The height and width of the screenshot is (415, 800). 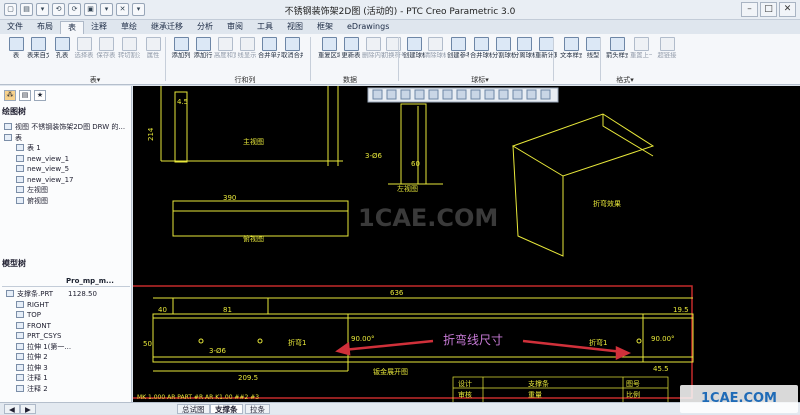 What do you see at coordinates (167, 27) in the screenshot?
I see `menu-tab-5: 继承迁移` at bounding box center [167, 27].